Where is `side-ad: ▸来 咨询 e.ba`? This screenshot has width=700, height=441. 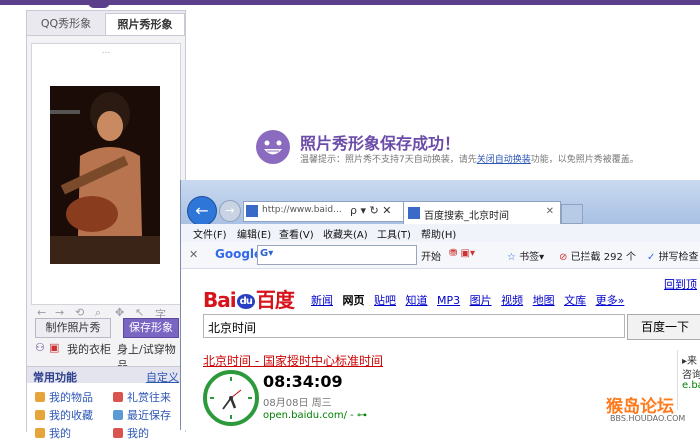
side-ad: ▸来 咨询 e.ba is located at coordinates (688, 380).